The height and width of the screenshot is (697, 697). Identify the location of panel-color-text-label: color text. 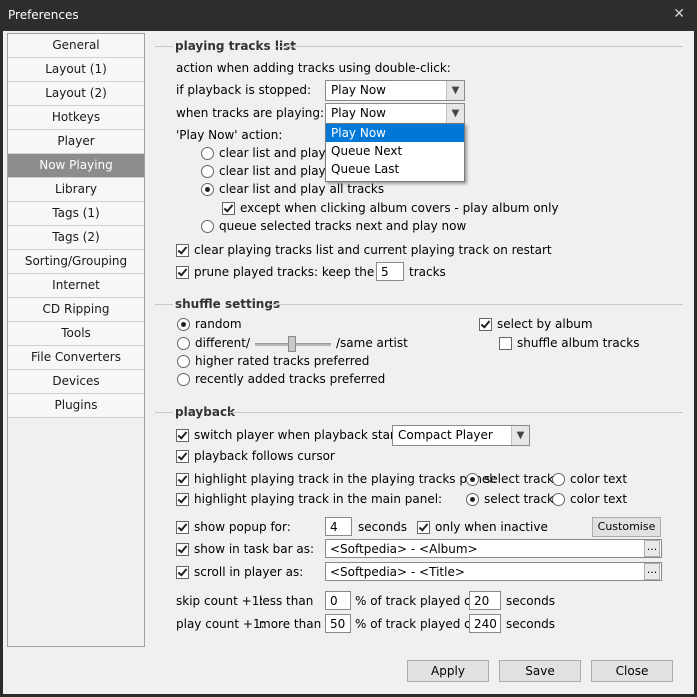
(599, 479).